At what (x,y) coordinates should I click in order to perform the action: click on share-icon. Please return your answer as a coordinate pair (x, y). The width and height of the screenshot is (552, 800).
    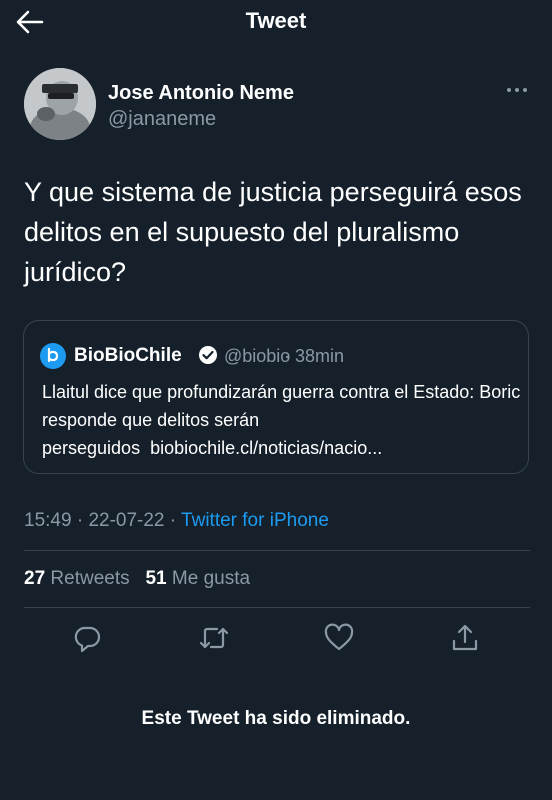
    Looking at the image, I should click on (465, 638).